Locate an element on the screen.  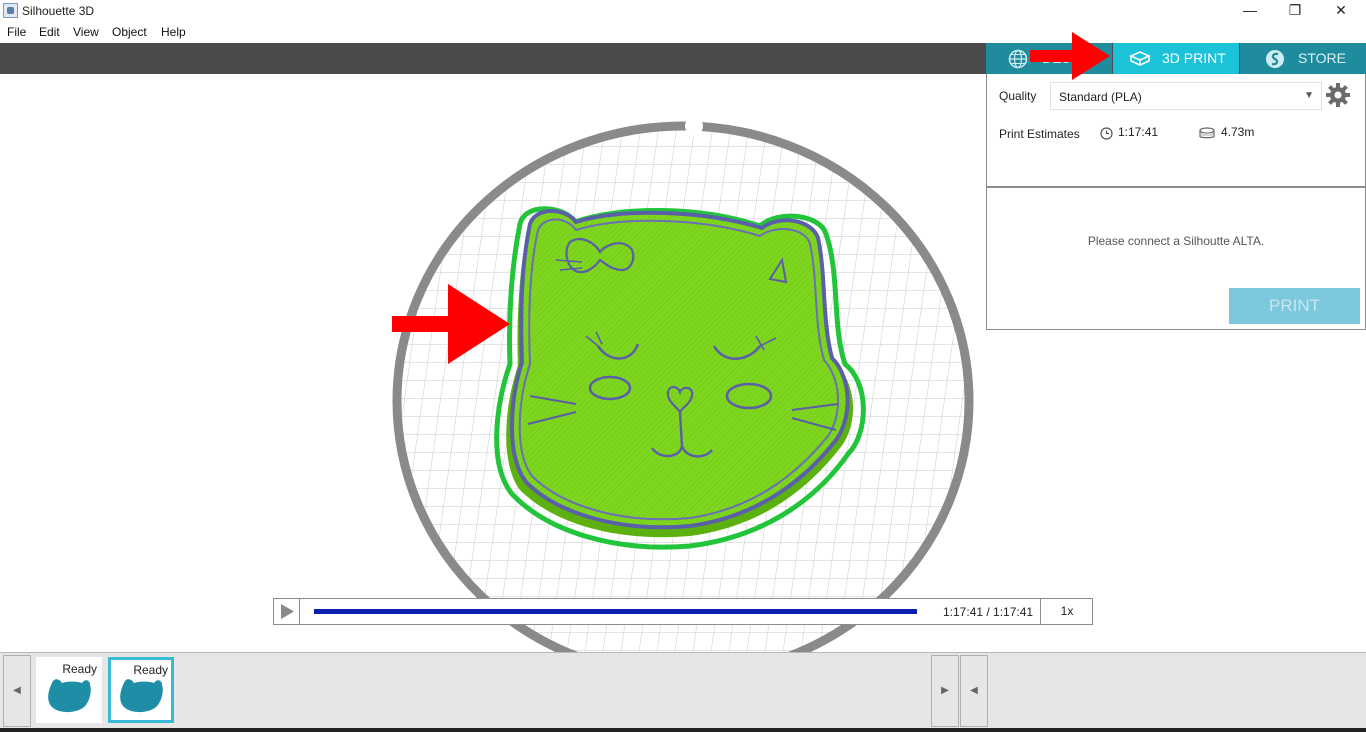
menu-file: File is located at coordinates (16, 32).